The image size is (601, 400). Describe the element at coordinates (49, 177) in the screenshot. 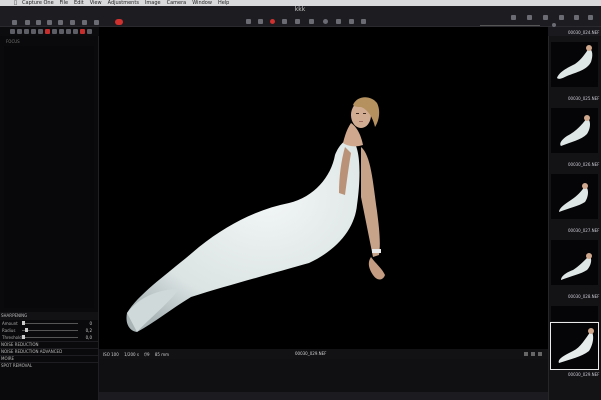

I see `focus-preview` at that location.